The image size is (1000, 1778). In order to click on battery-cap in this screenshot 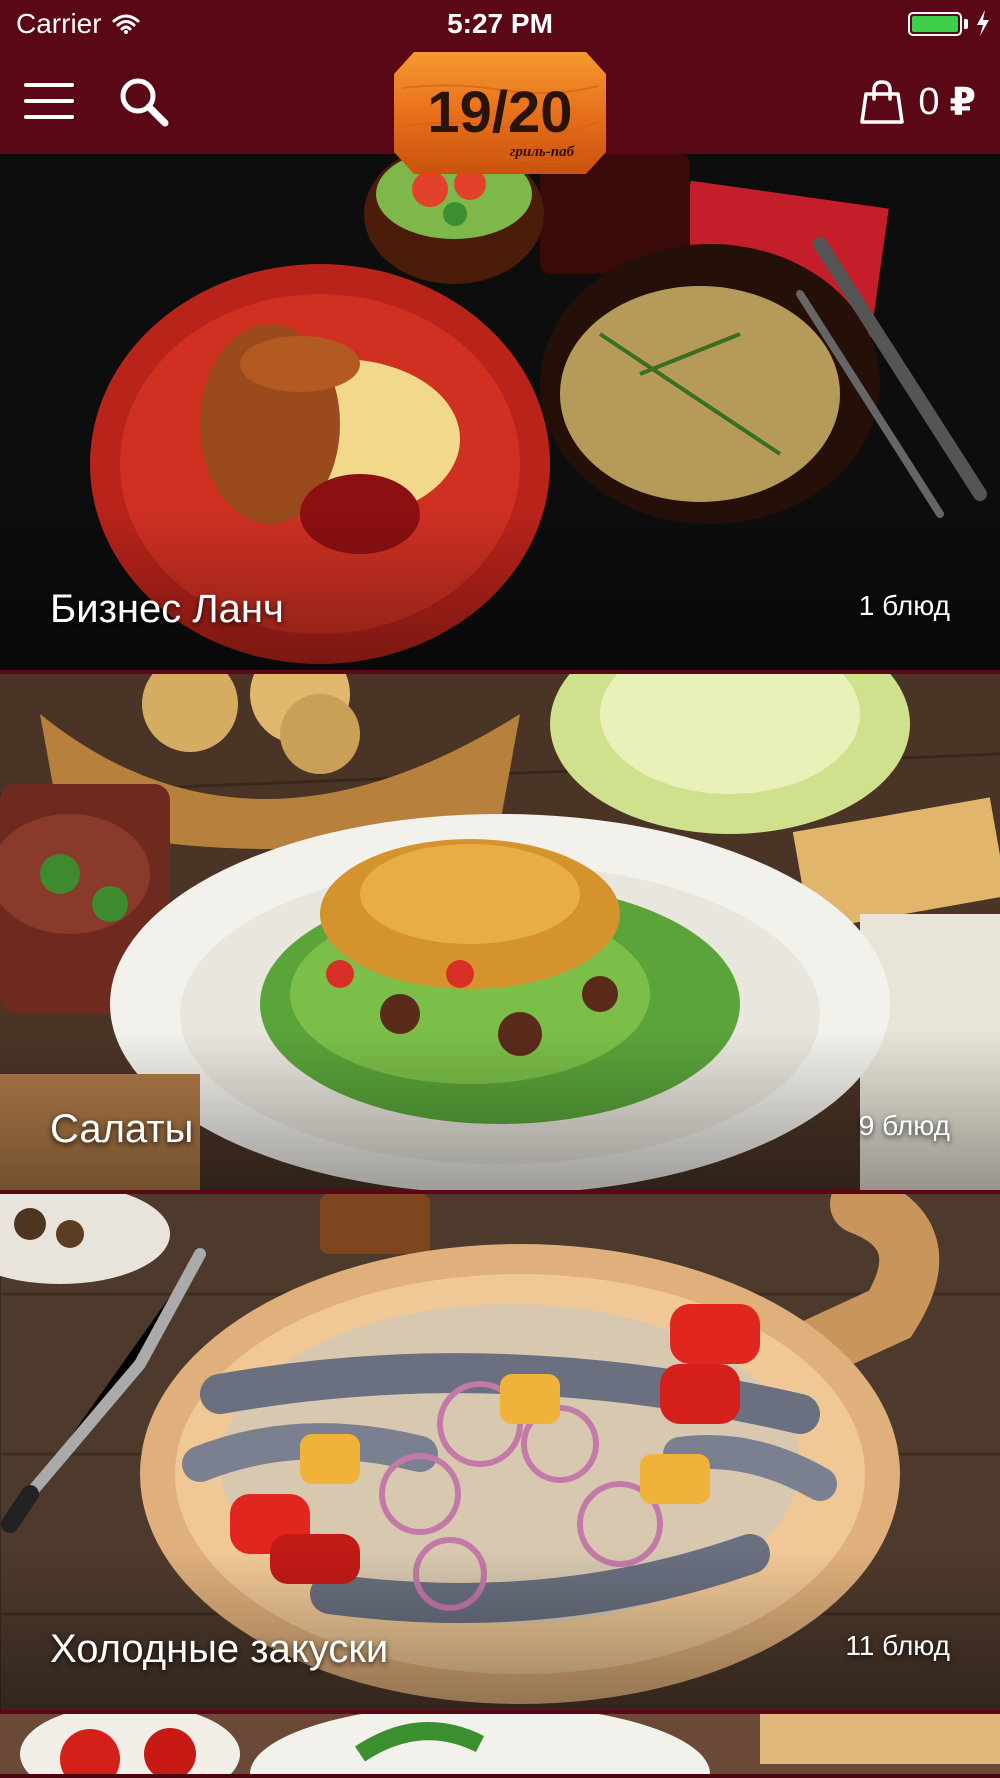, I will do `click(966, 24)`.